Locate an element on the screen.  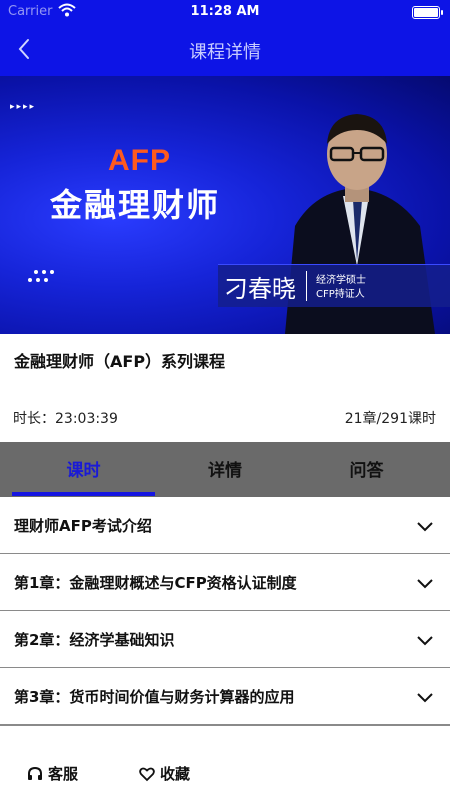
course-title: 金融理财师（AFP）系列课程 is located at coordinates (120, 361).